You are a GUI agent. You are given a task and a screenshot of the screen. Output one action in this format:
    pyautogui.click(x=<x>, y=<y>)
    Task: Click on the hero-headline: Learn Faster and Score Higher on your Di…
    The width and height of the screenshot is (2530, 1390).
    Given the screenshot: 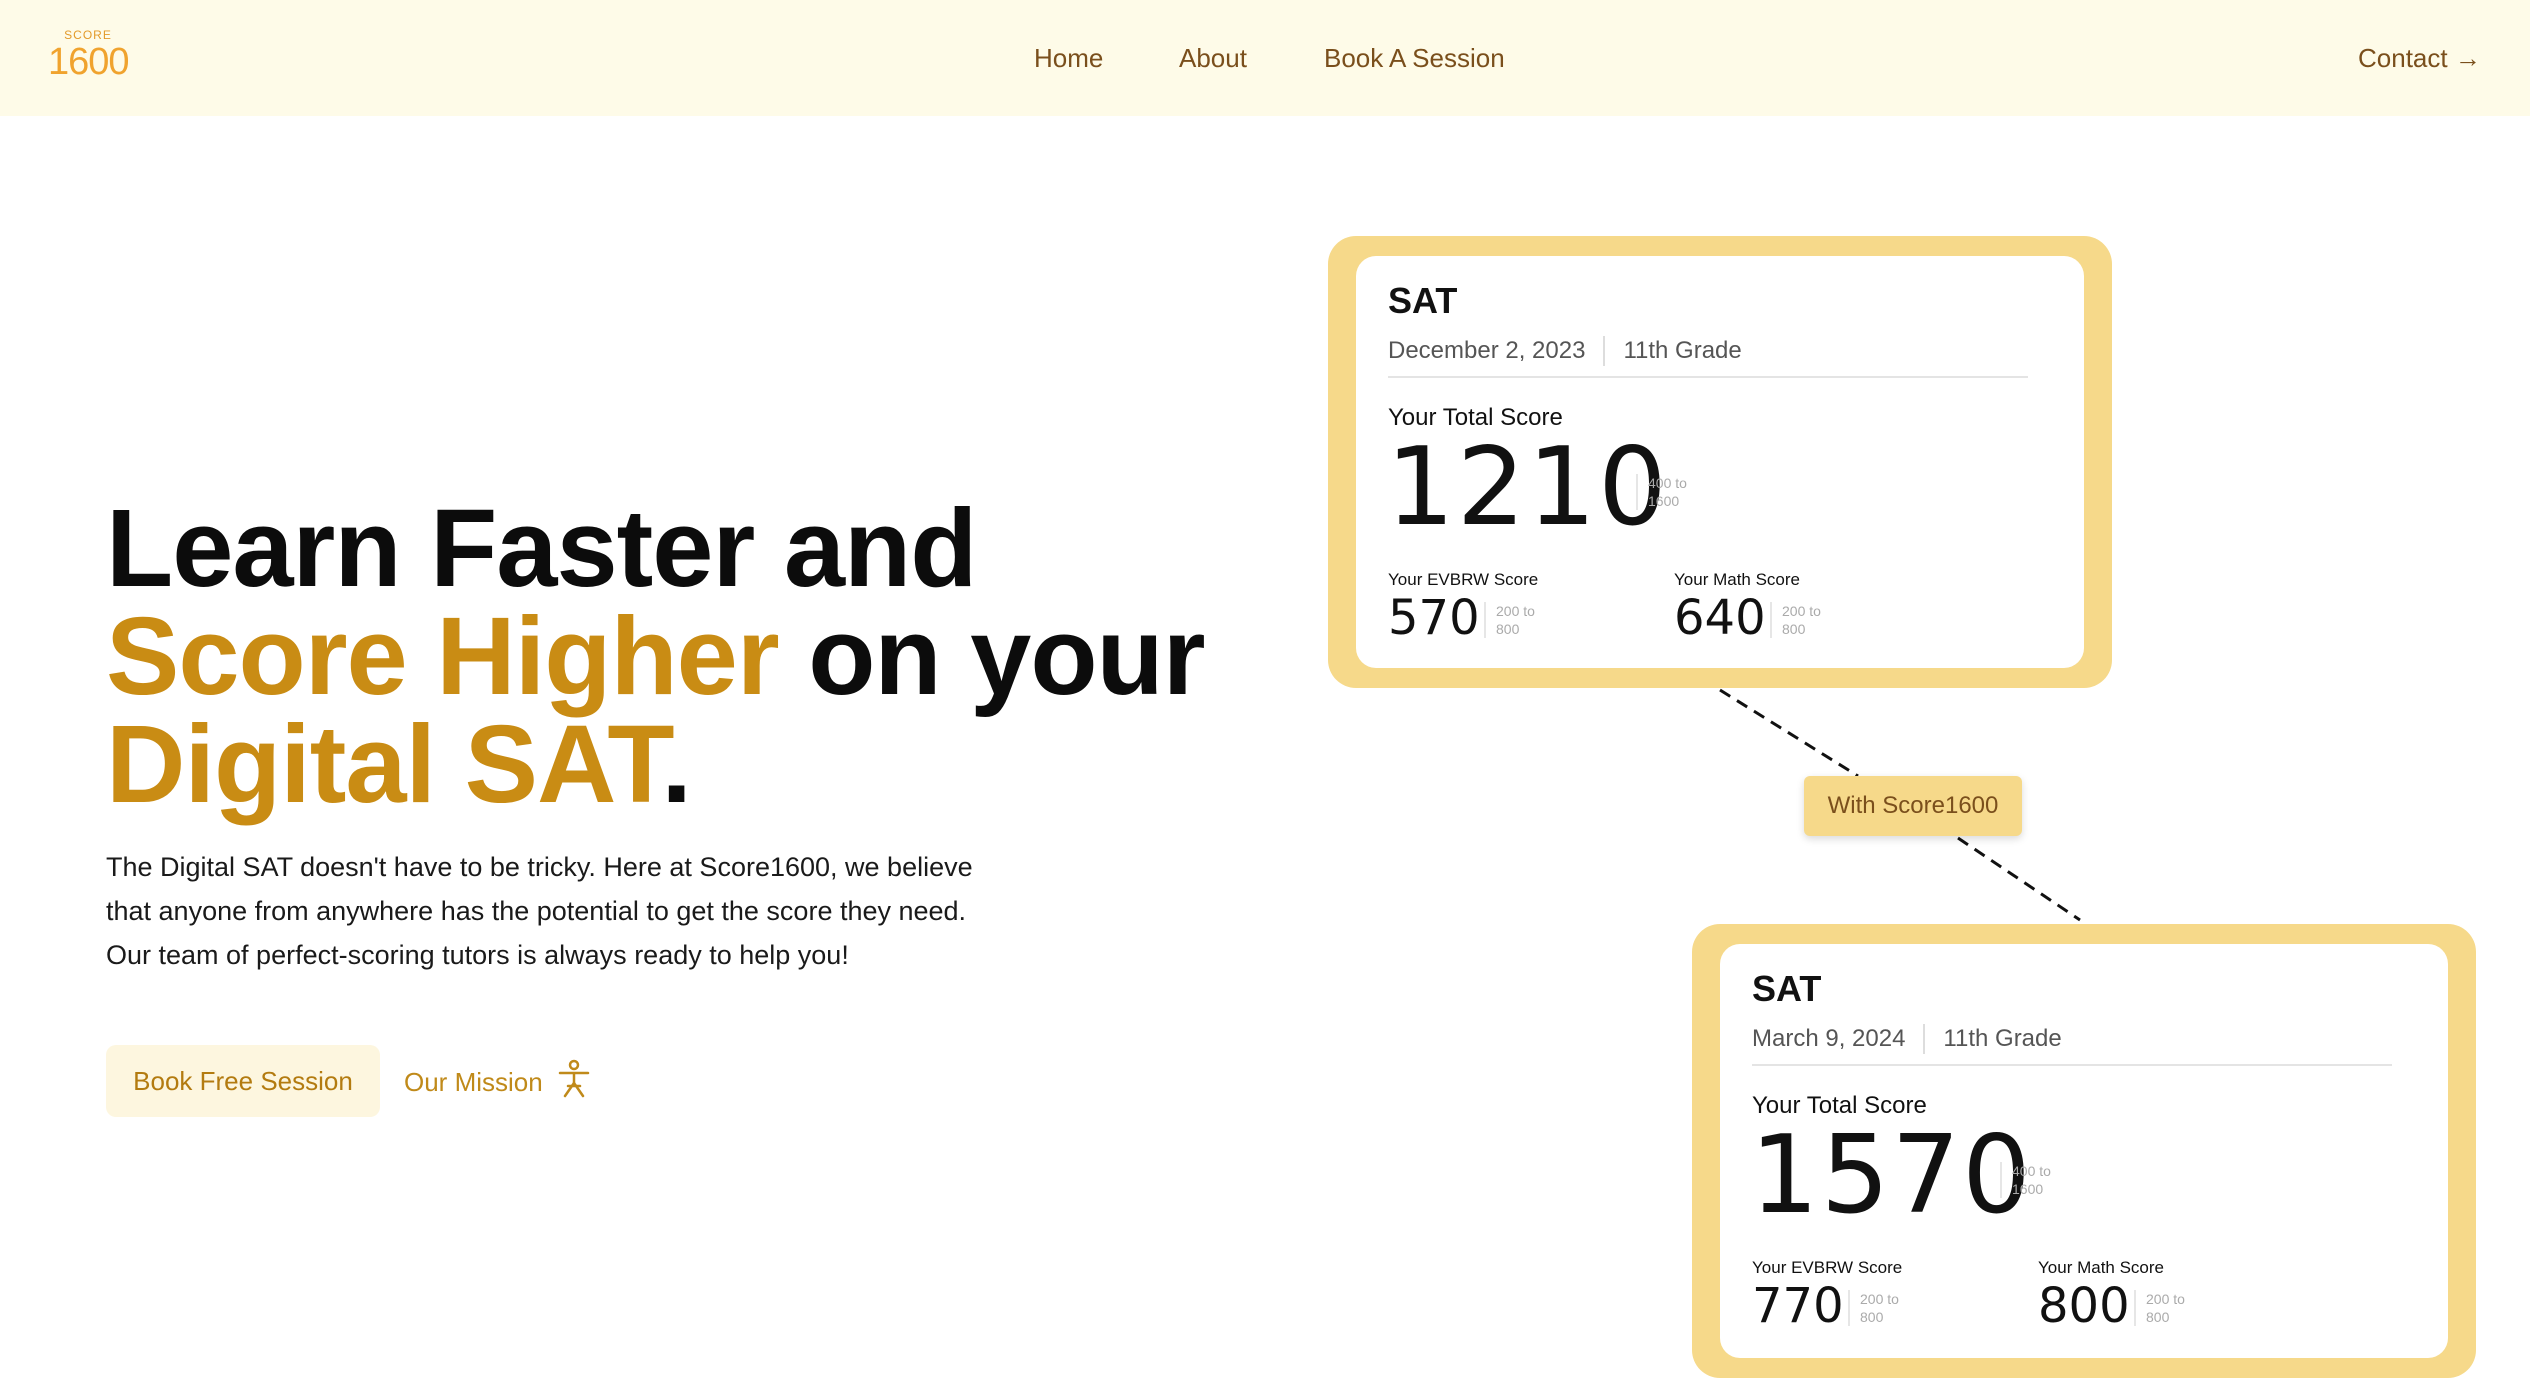 What is the action you would take?
    pyautogui.click(x=656, y=657)
    